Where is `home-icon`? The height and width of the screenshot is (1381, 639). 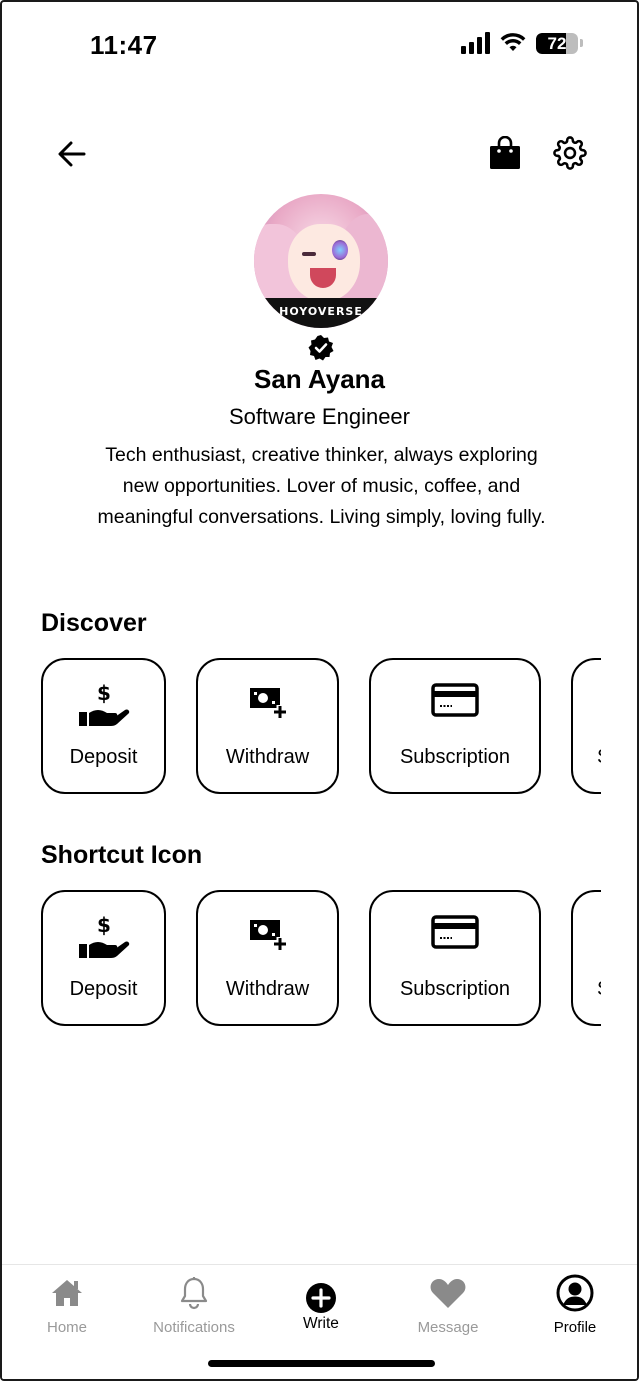
home-icon is located at coordinates (67, 1293).